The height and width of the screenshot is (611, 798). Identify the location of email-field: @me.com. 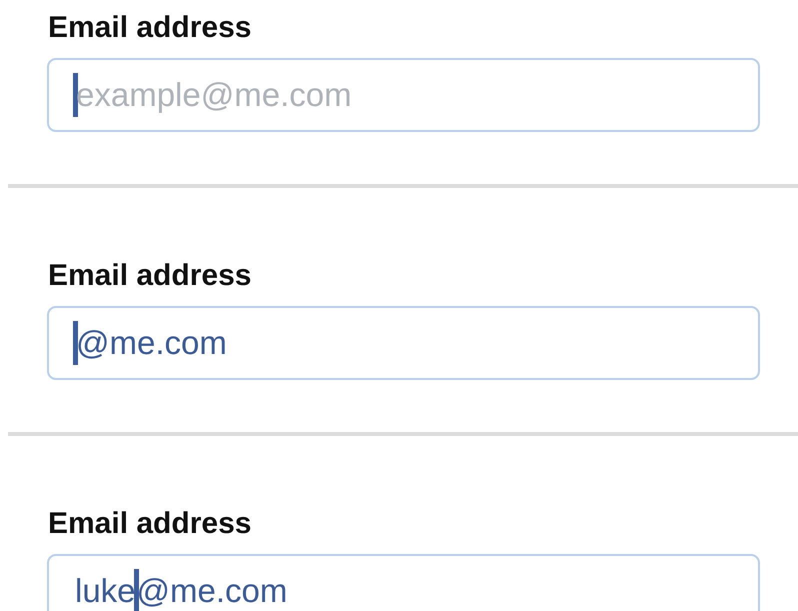
(403, 343).